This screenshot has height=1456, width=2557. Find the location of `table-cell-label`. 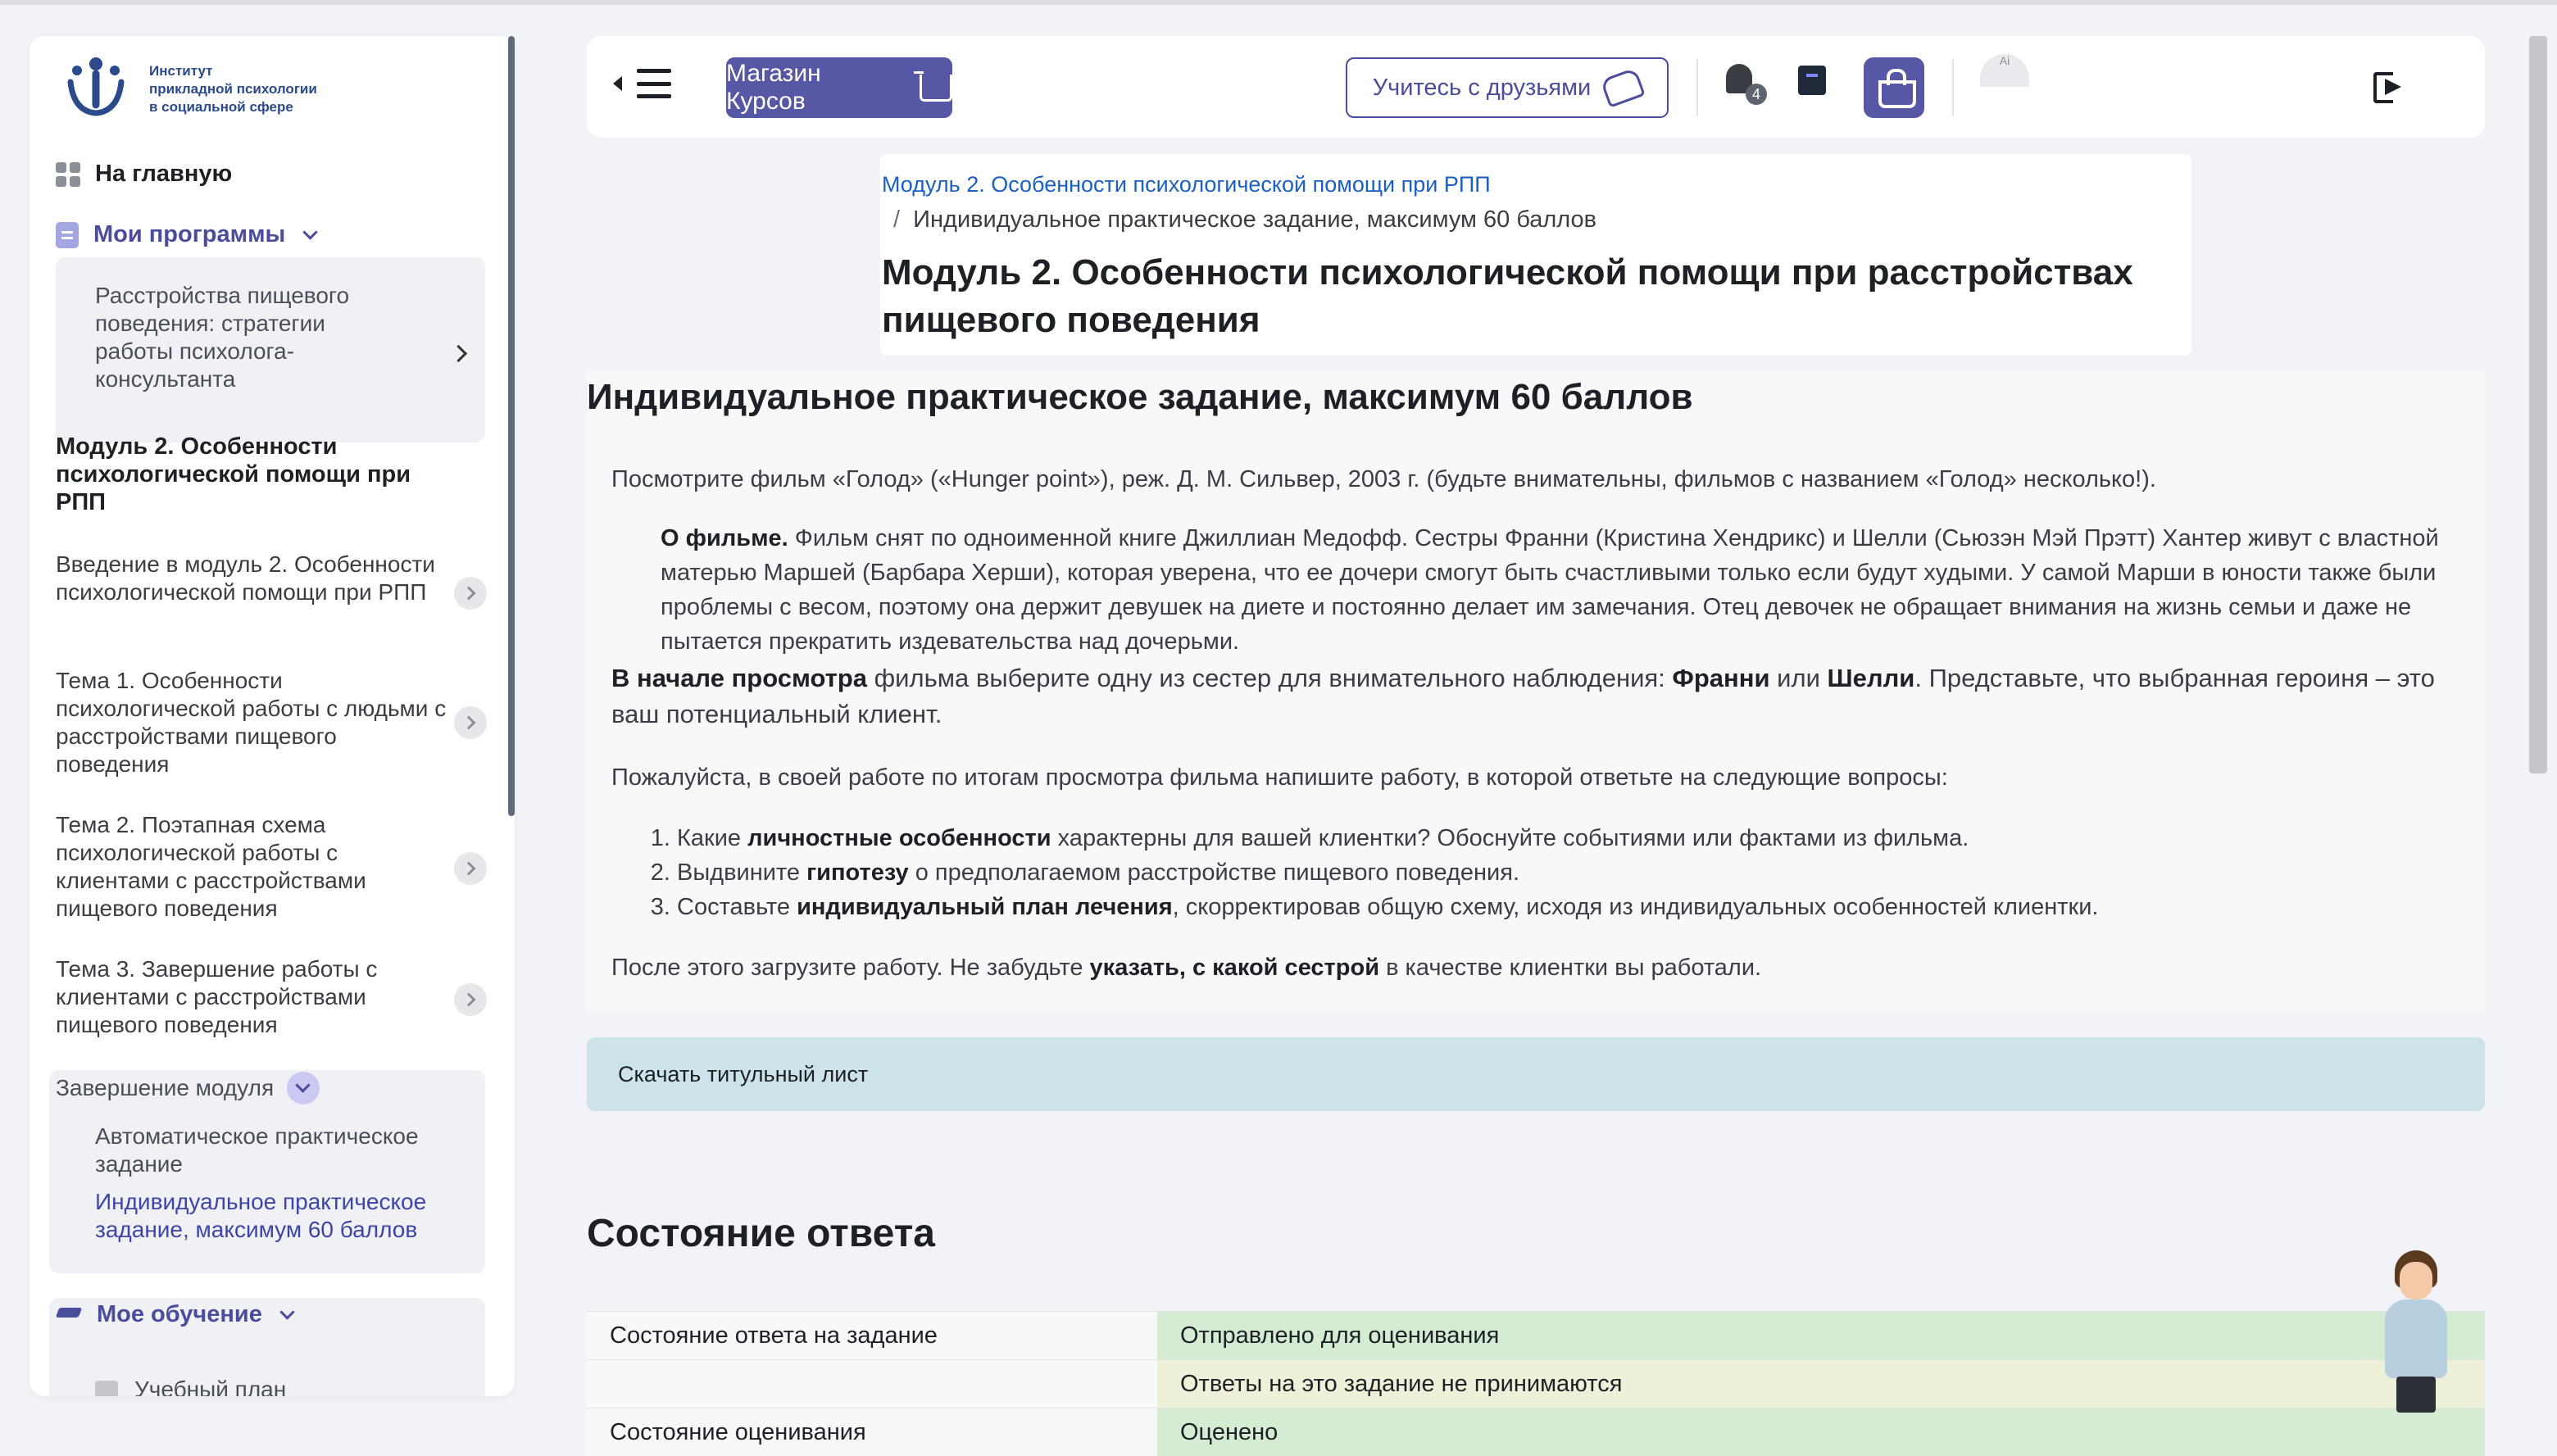

table-cell-label is located at coordinates (872, 1384).